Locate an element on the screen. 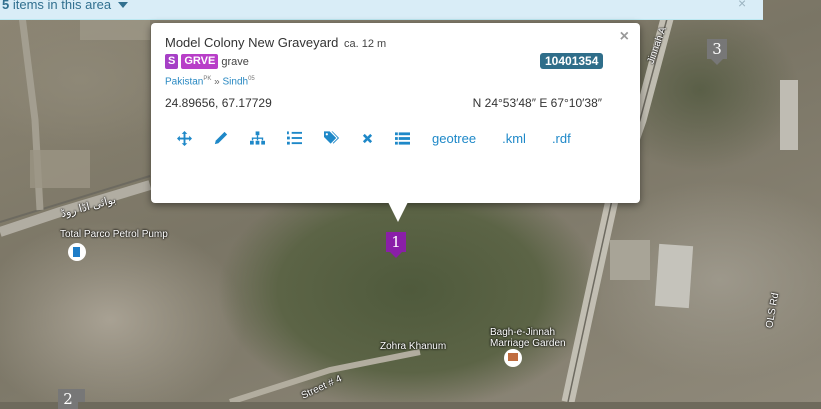  popup-title: Model Colony New Graveyard ca. 12 m is located at coordinates (275, 42).